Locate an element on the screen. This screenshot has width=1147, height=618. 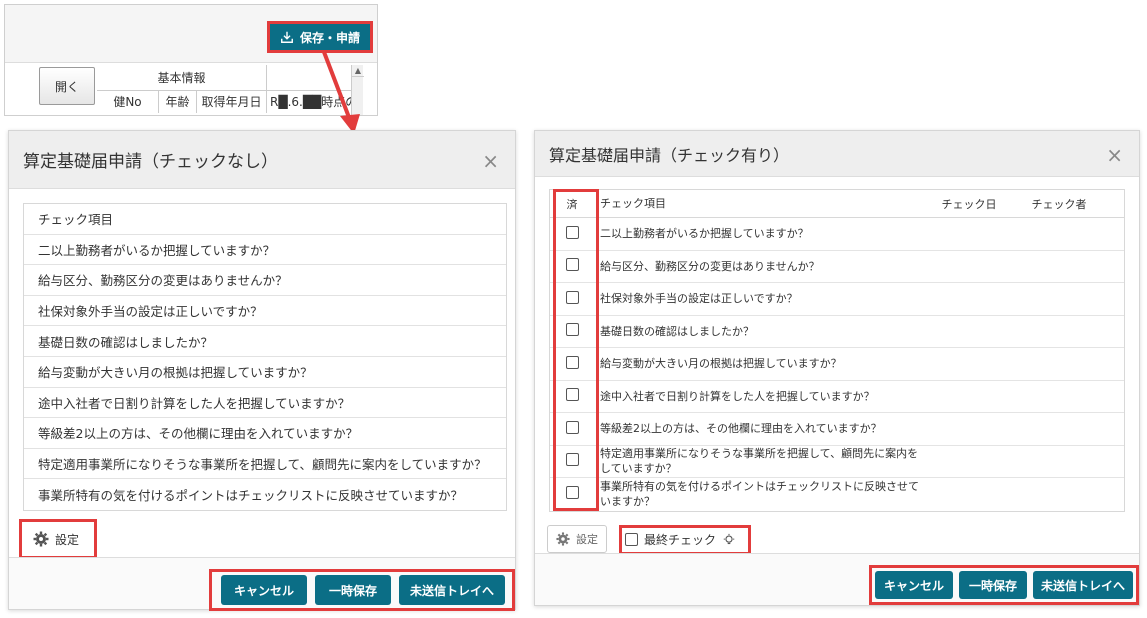
list-item: 給与変動が大きい月の根拠は把握していますか？ is located at coordinates (265, 372).